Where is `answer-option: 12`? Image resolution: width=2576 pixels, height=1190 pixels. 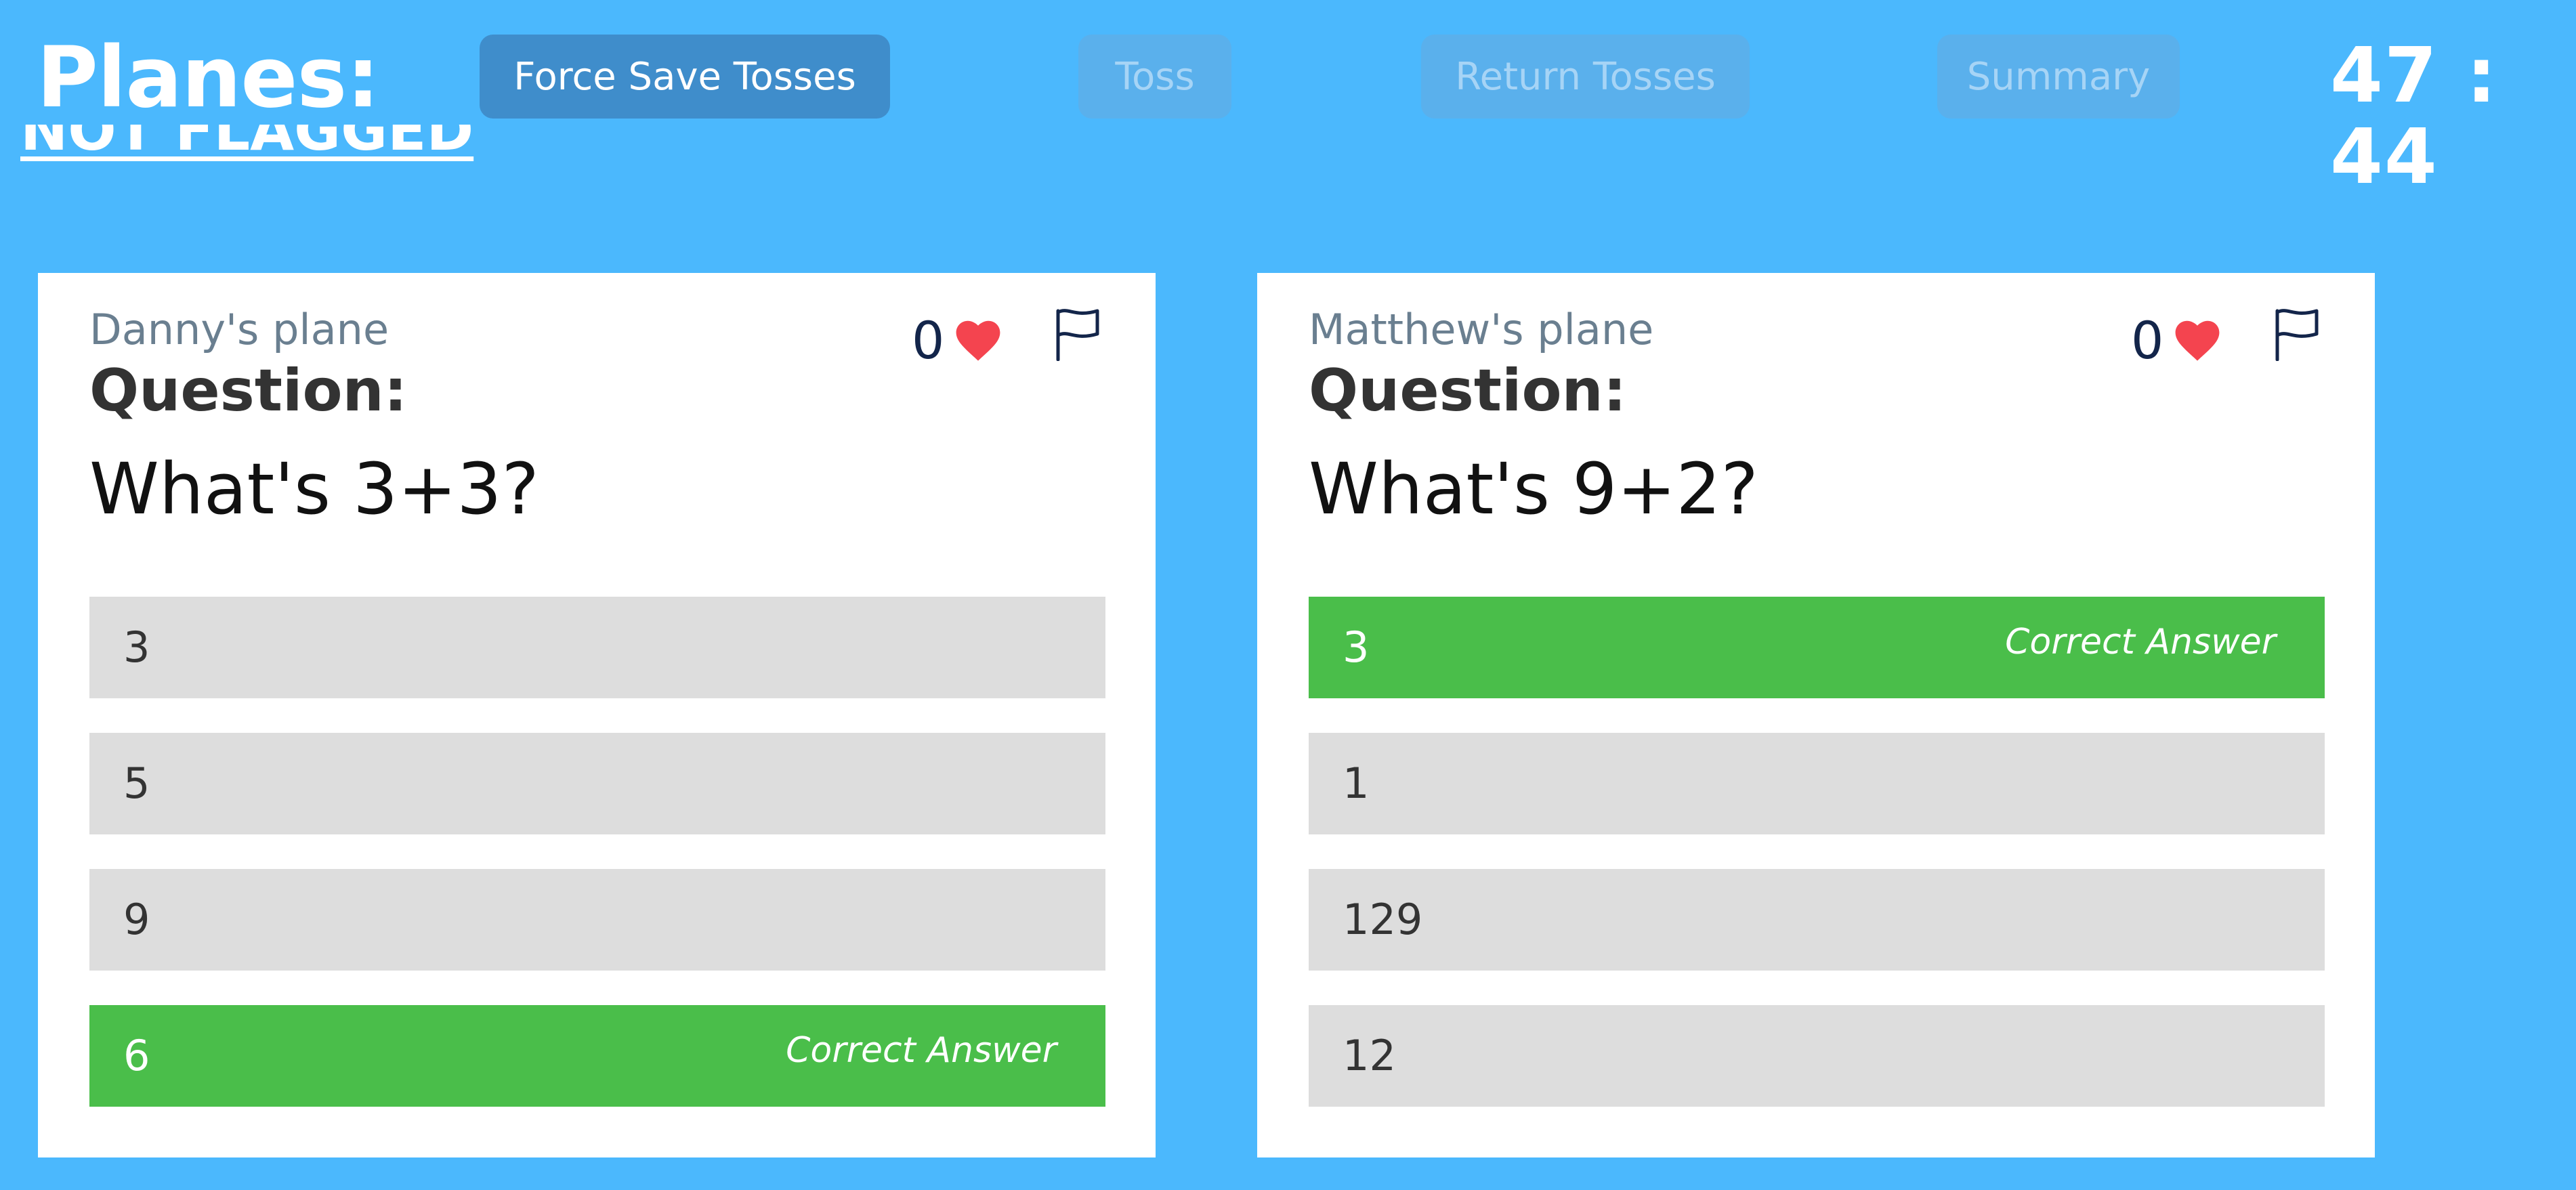
answer-option: 12 is located at coordinates (1817, 1056).